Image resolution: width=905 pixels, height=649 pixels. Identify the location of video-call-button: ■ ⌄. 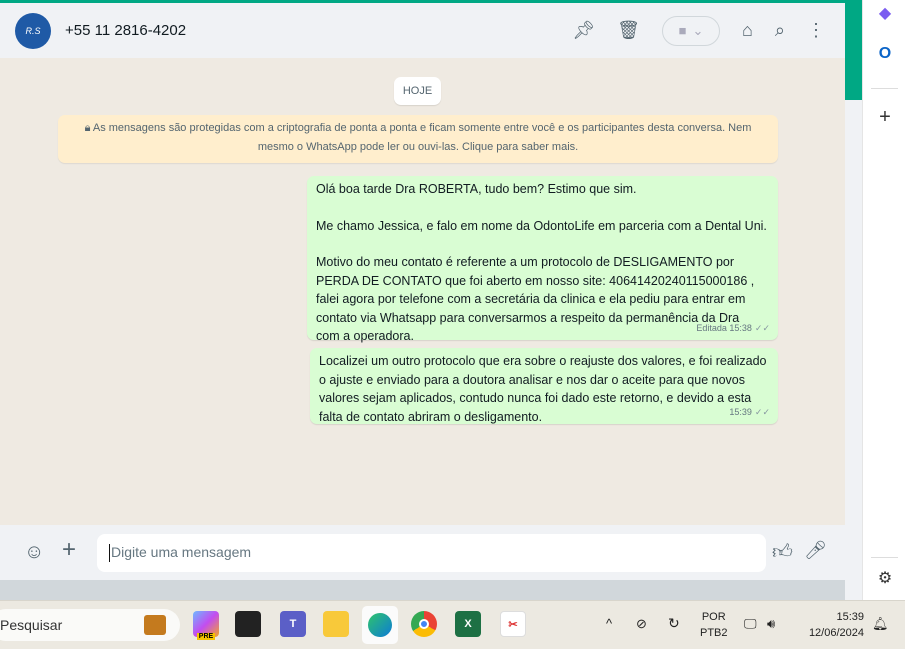
(691, 30).